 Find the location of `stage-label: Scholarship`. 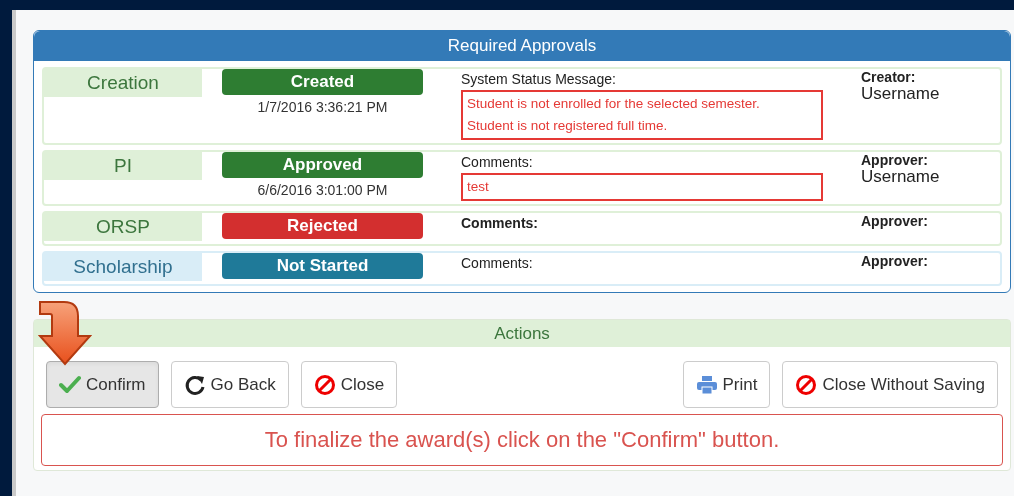

stage-label: Scholarship is located at coordinates (123, 267).